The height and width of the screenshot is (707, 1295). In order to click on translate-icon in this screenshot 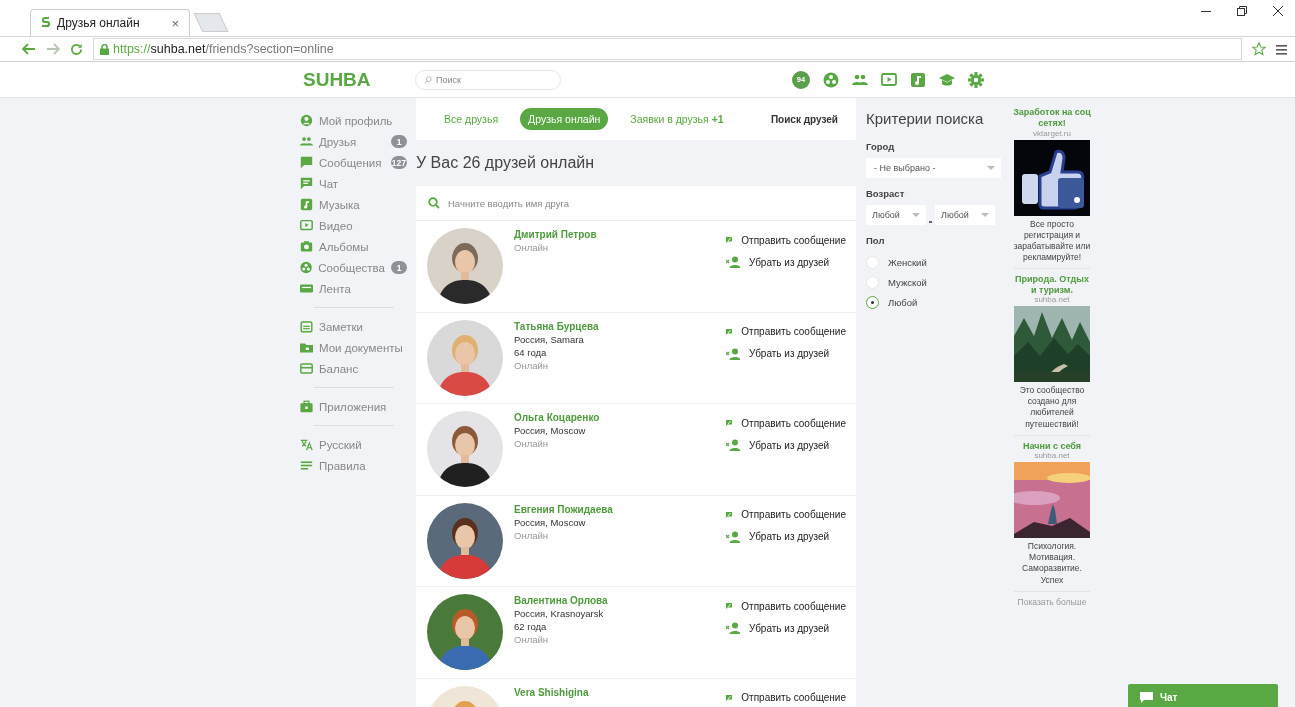, I will do `click(306, 444)`.